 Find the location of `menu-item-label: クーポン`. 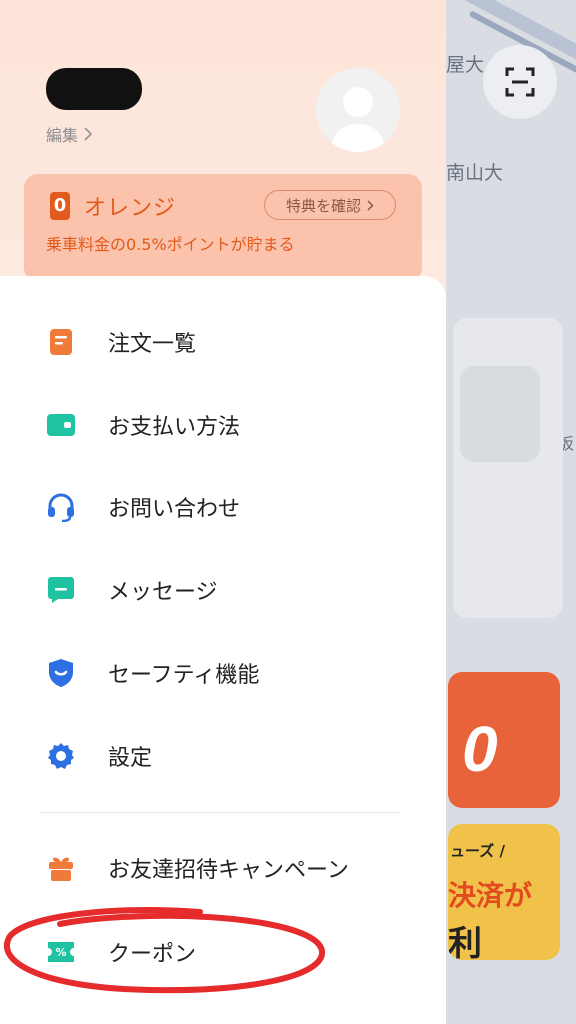

menu-item-label: クーポン is located at coordinates (152, 954).